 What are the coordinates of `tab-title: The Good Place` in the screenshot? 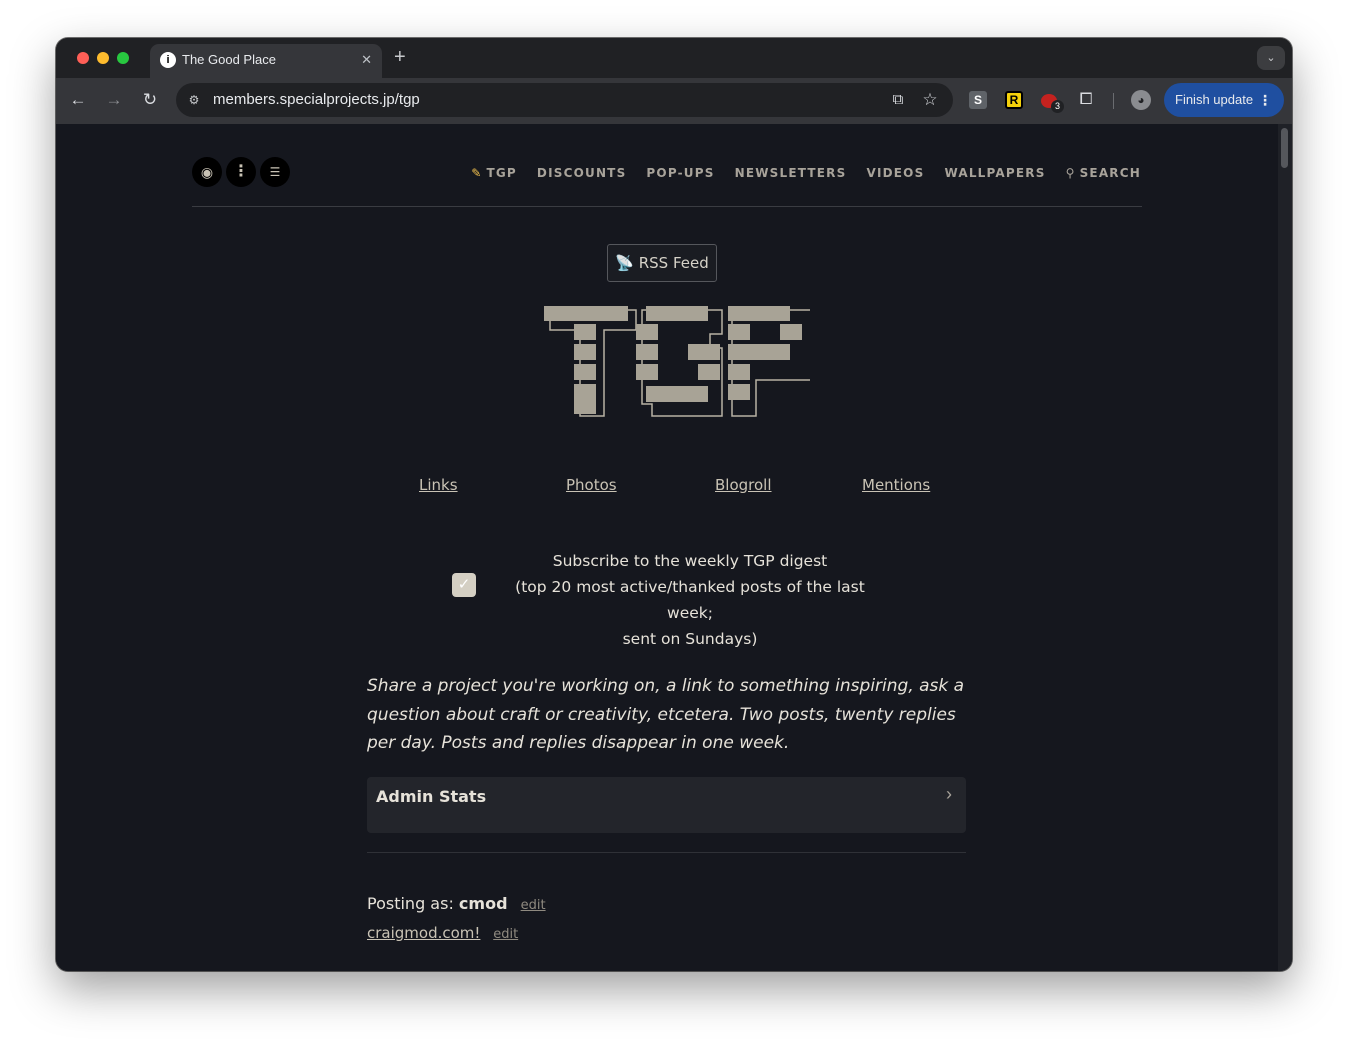 It's located at (229, 59).